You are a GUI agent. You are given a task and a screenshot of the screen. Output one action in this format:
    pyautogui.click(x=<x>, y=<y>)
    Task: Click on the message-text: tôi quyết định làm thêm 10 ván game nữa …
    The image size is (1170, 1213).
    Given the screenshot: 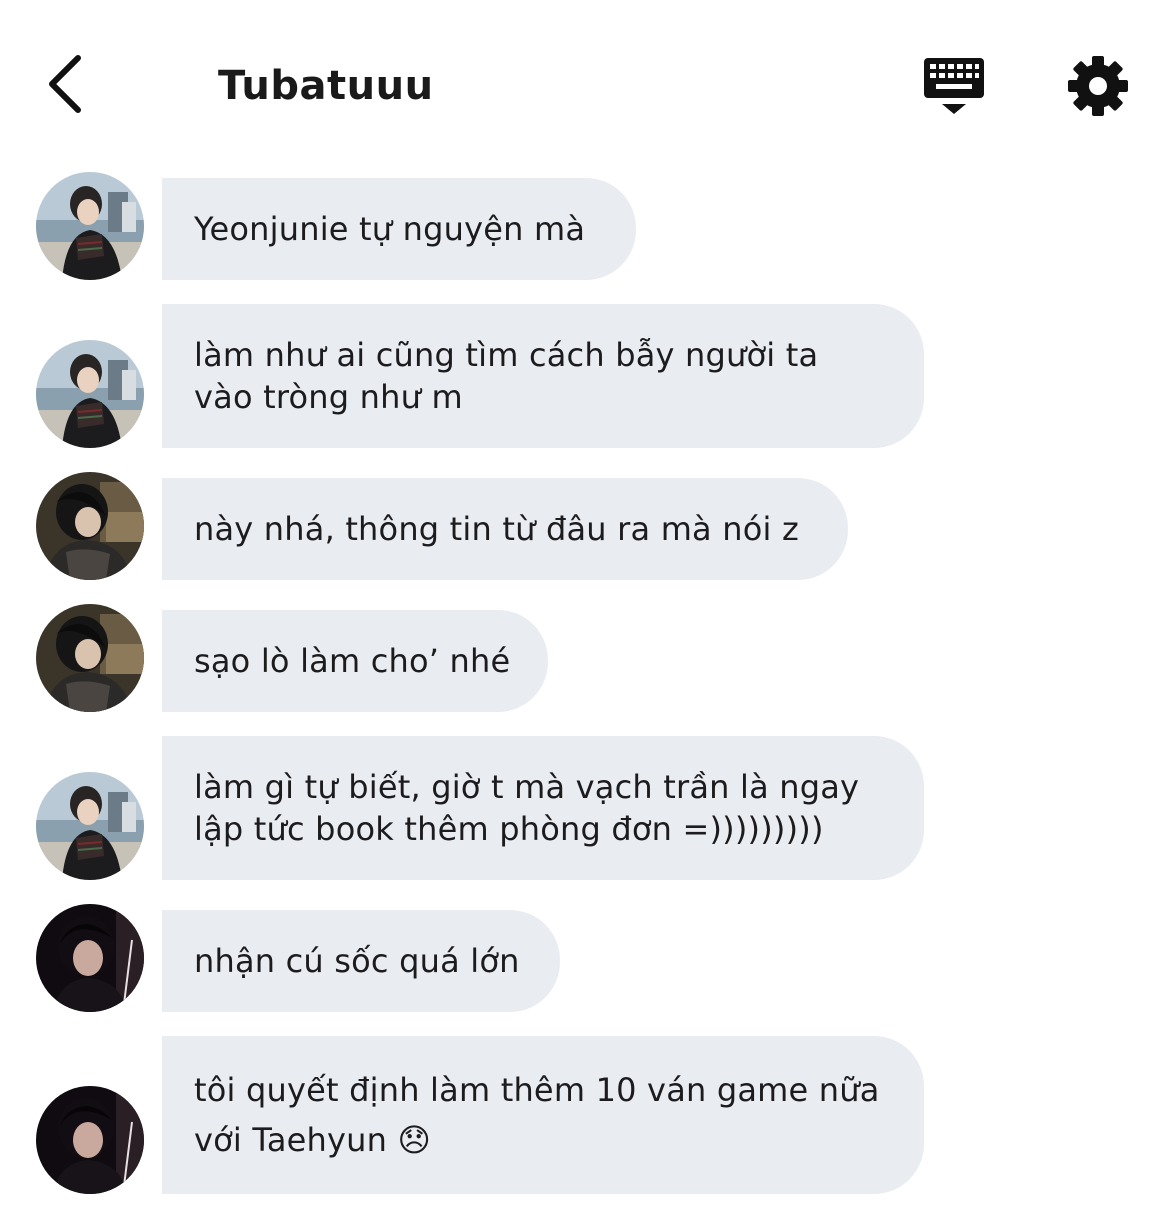 What is the action you would take?
    pyautogui.click(x=537, y=1115)
    